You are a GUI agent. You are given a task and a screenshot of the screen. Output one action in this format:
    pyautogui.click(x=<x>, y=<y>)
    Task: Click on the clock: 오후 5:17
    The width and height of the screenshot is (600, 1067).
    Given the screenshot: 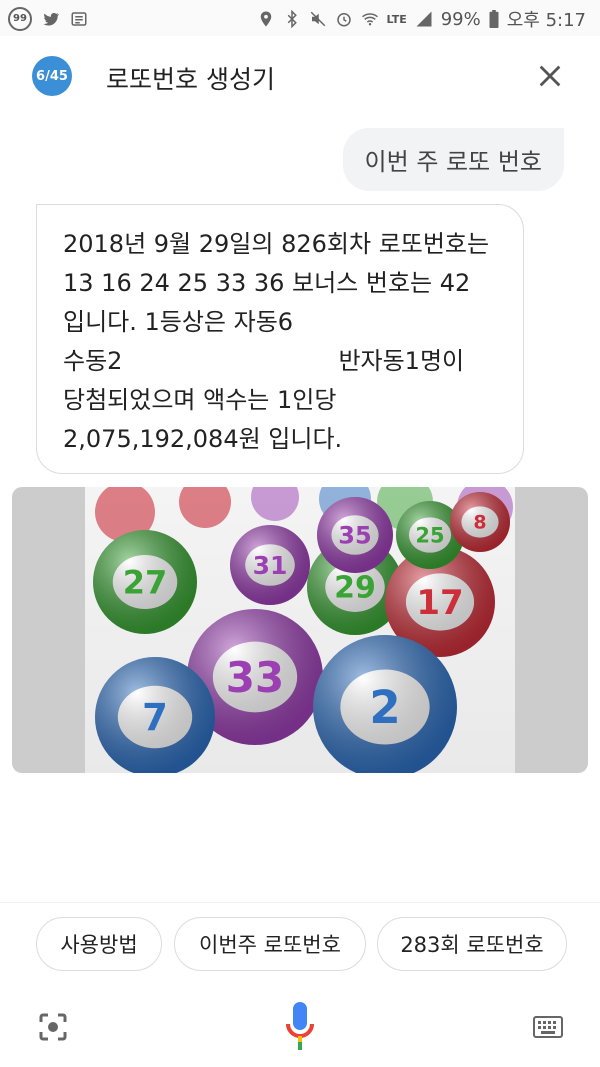 What is the action you would take?
    pyautogui.click(x=546, y=20)
    